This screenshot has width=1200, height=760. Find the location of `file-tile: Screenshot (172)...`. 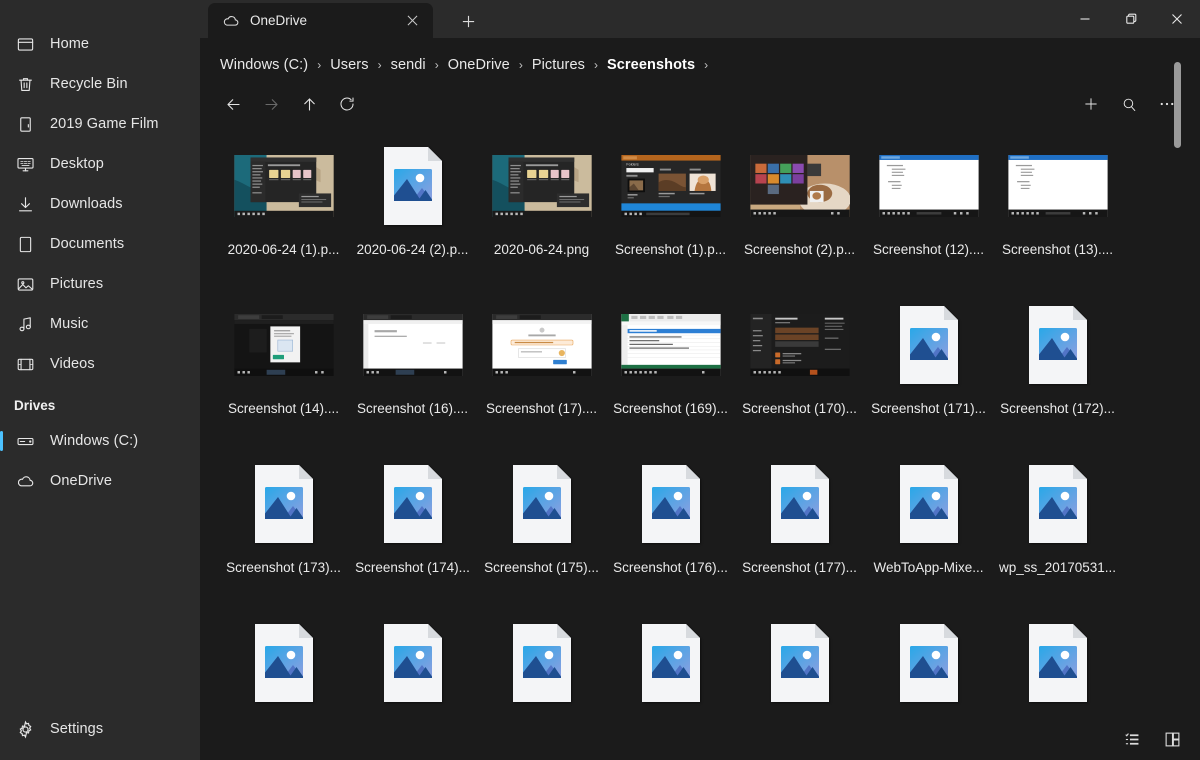

file-tile: Screenshot (172)... is located at coordinates (1057, 372).